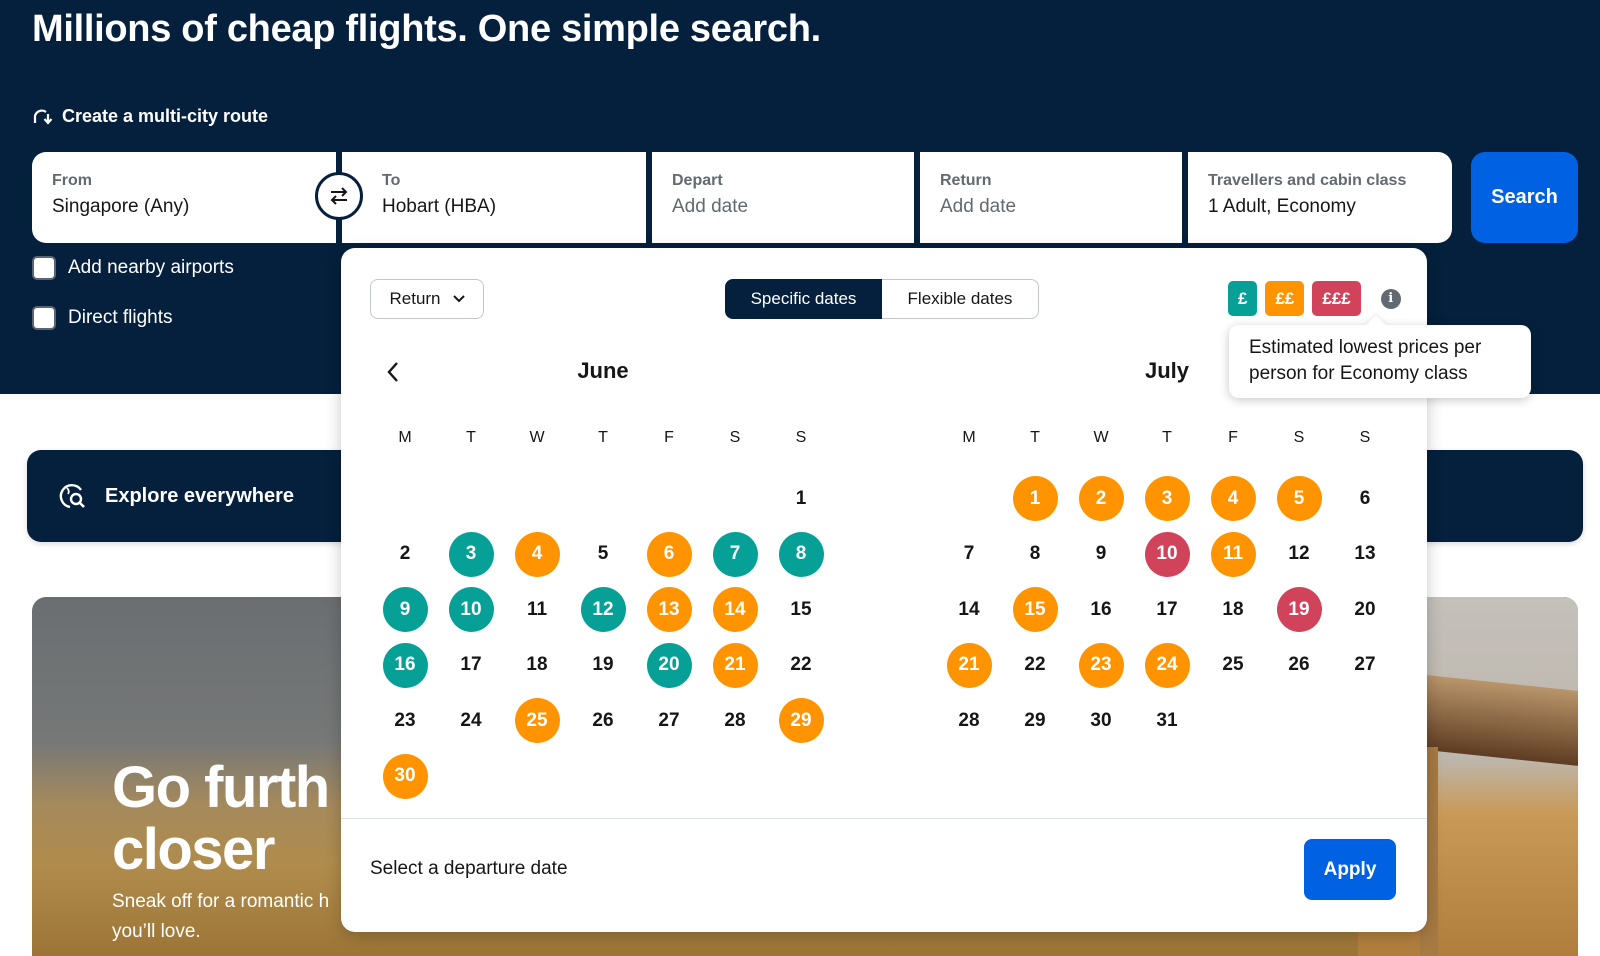 The width and height of the screenshot is (1600, 956). What do you see at coordinates (1299, 499) in the screenshot?
I see `day-mid-price: 5` at bounding box center [1299, 499].